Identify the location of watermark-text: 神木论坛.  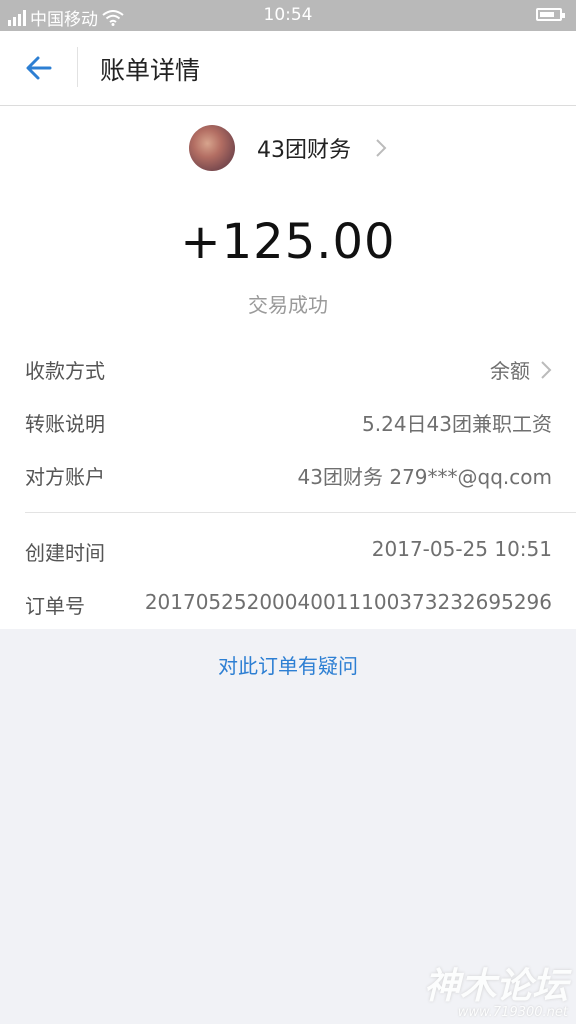
(495, 986).